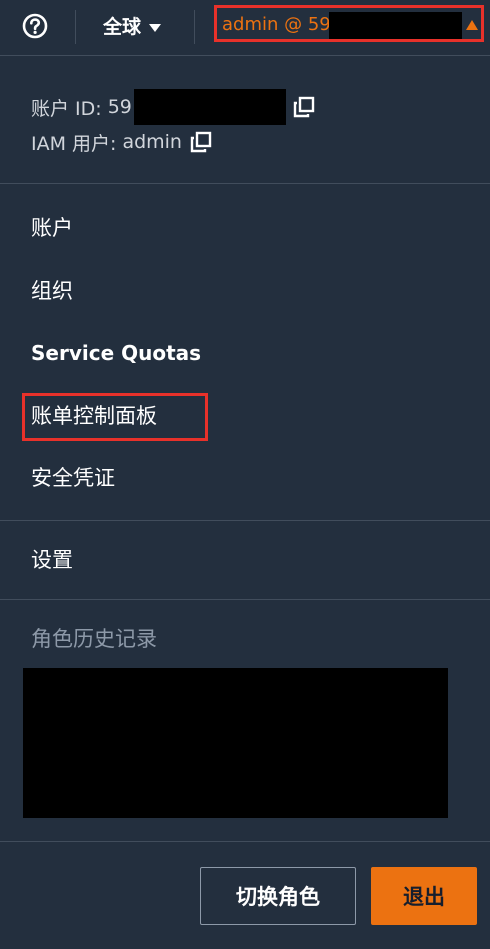  I want to click on top-navigation-bar: 全球 admin @ 59, so click(245, 28).